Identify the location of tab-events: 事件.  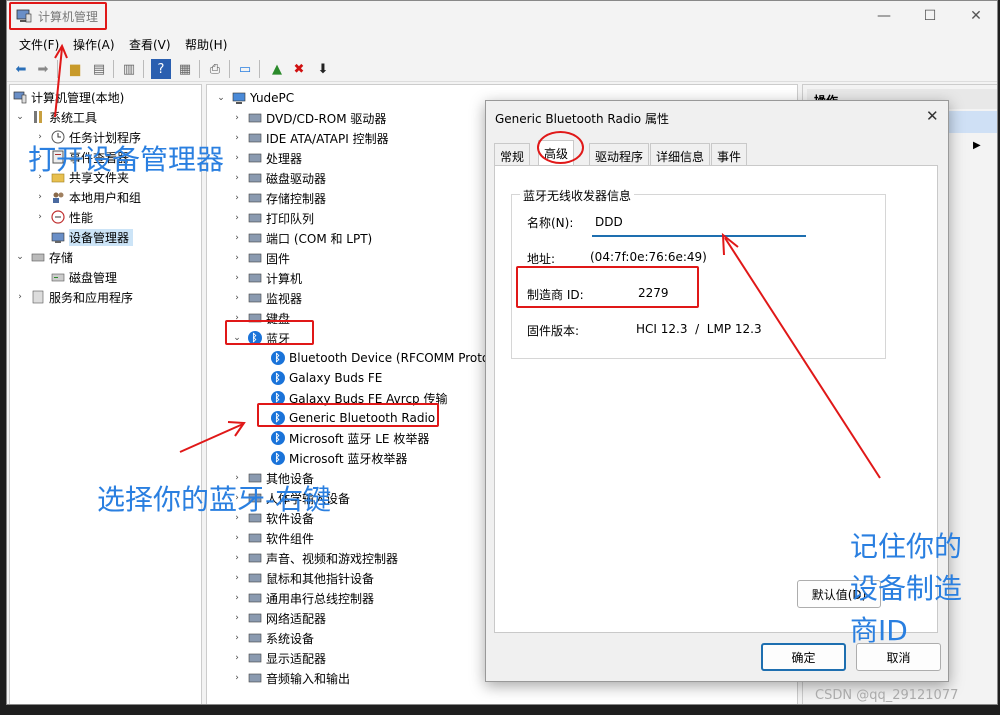
(729, 154).